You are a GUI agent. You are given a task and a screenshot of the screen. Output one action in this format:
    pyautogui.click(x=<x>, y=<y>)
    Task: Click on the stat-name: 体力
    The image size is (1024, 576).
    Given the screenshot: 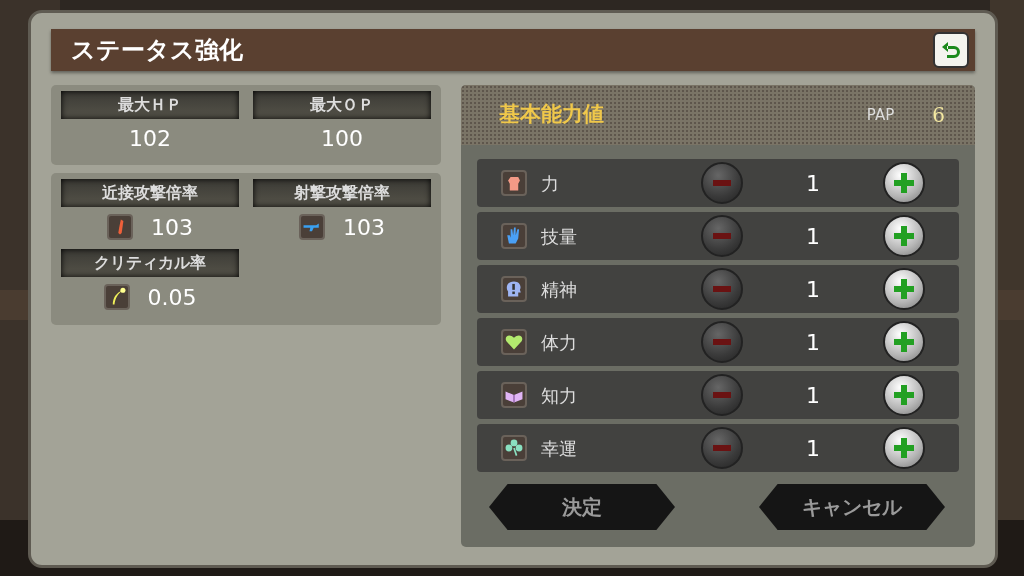 What is the action you would take?
    pyautogui.click(x=559, y=342)
    